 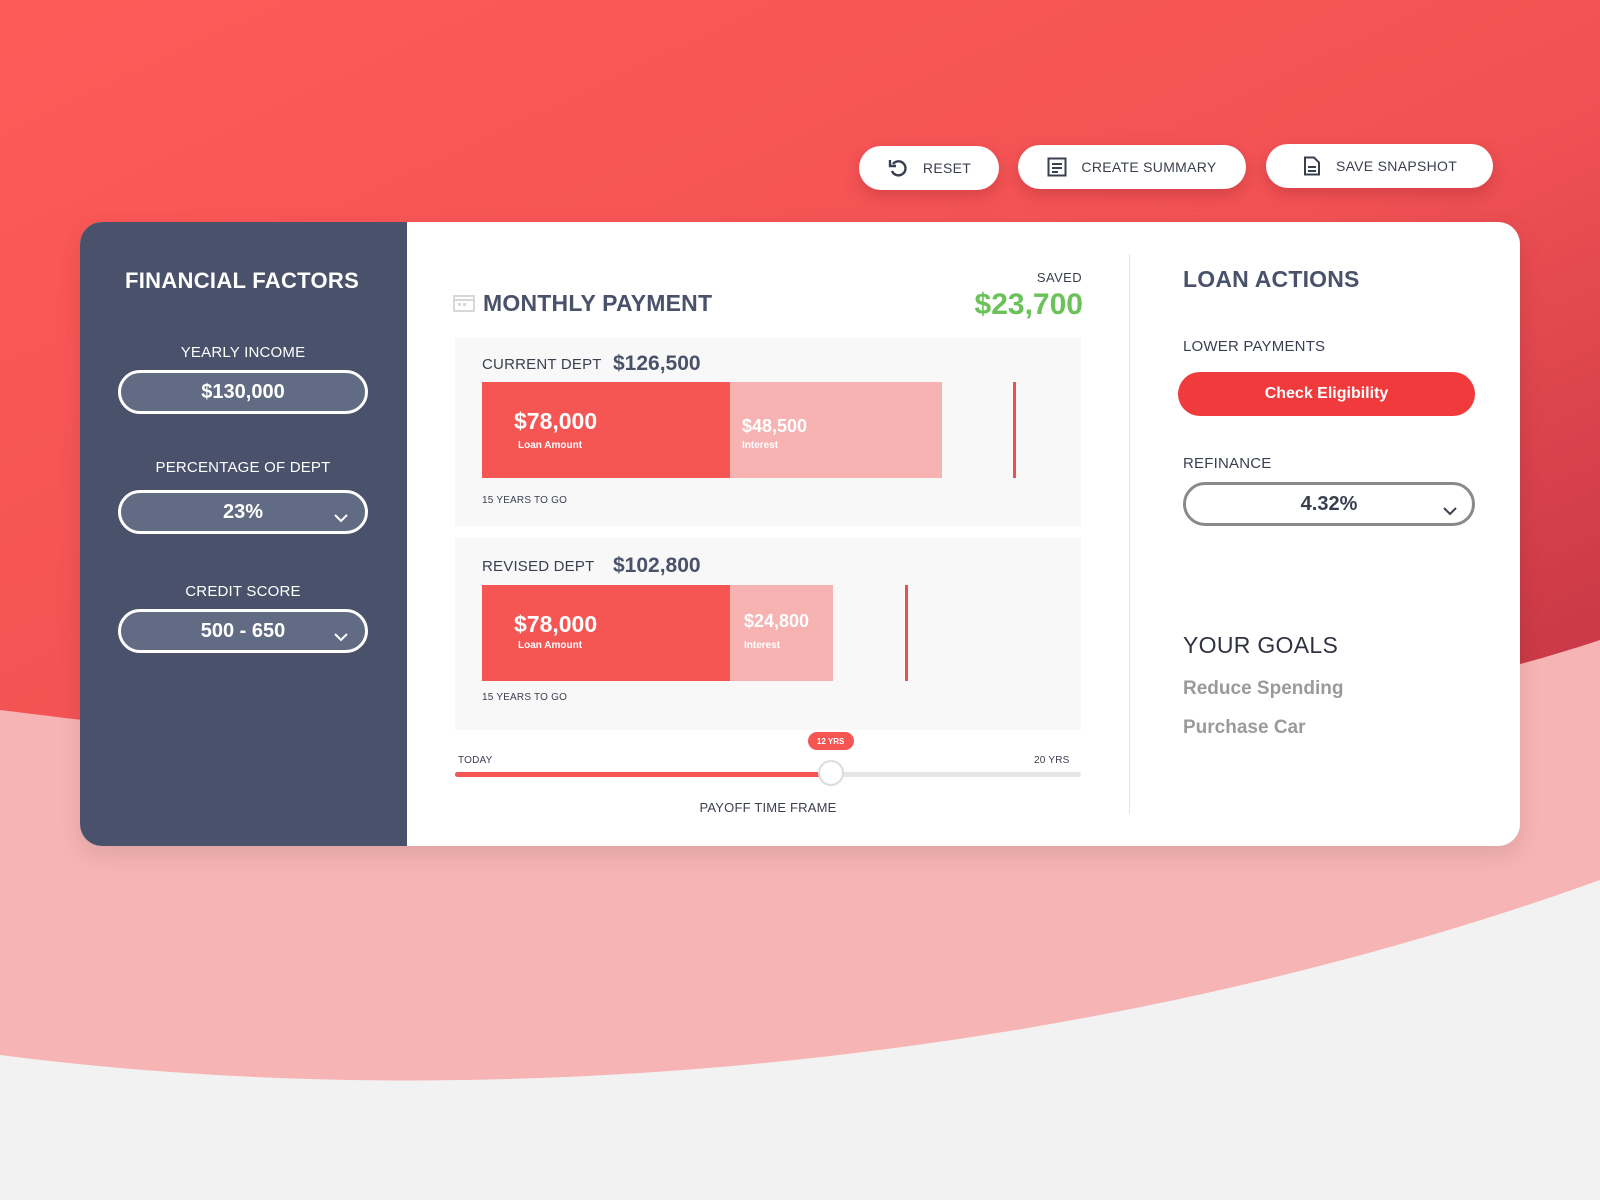 What do you see at coordinates (781, 633) in the screenshot?
I see `interest-bar: $24,800 Interest` at bounding box center [781, 633].